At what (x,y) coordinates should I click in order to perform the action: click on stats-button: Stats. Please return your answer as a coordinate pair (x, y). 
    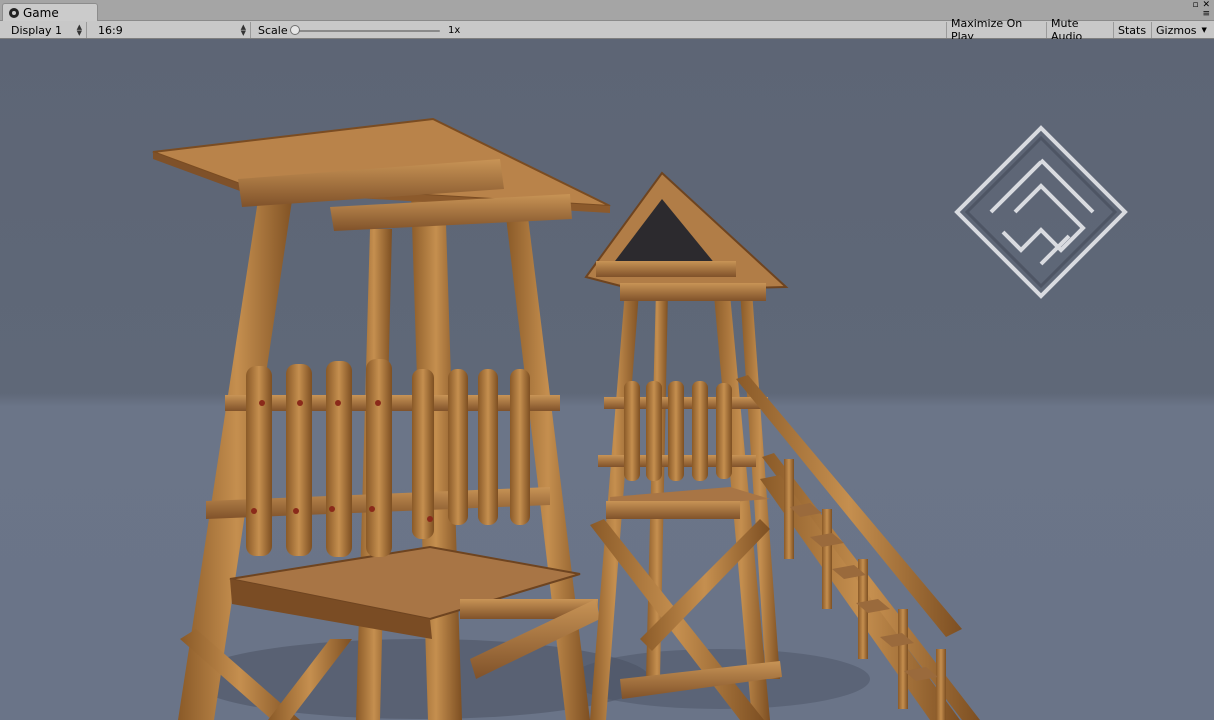
    Looking at the image, I should click on (1132, 30).